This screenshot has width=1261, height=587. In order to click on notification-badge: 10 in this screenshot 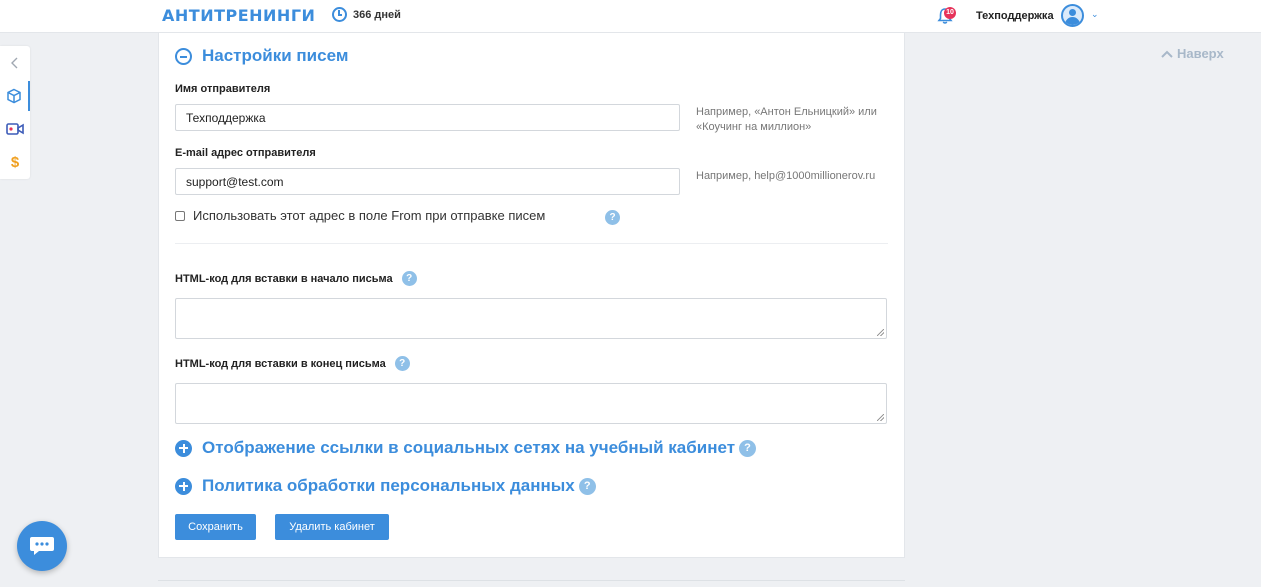, I will do `click(950, 13)`.